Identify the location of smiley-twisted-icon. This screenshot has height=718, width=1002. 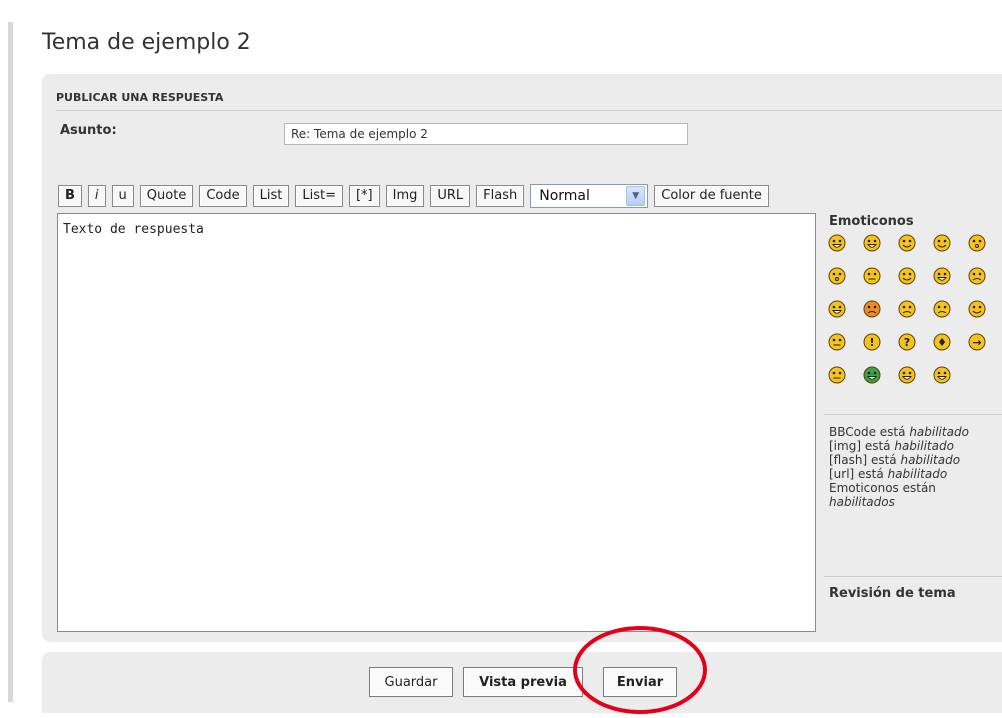
(977, 309).